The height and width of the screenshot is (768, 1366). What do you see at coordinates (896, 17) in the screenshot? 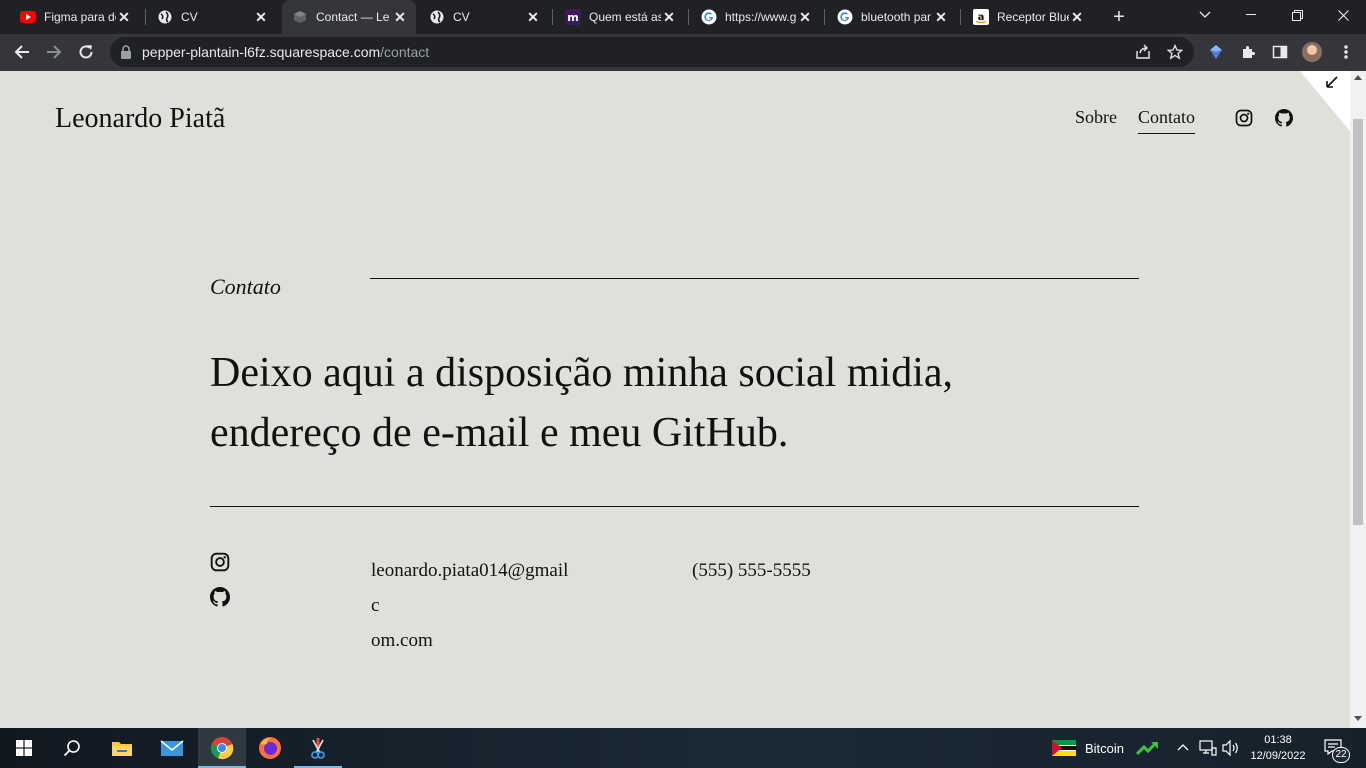
I see `tab-title: bluetooth par` at bounding box center [896, 17].